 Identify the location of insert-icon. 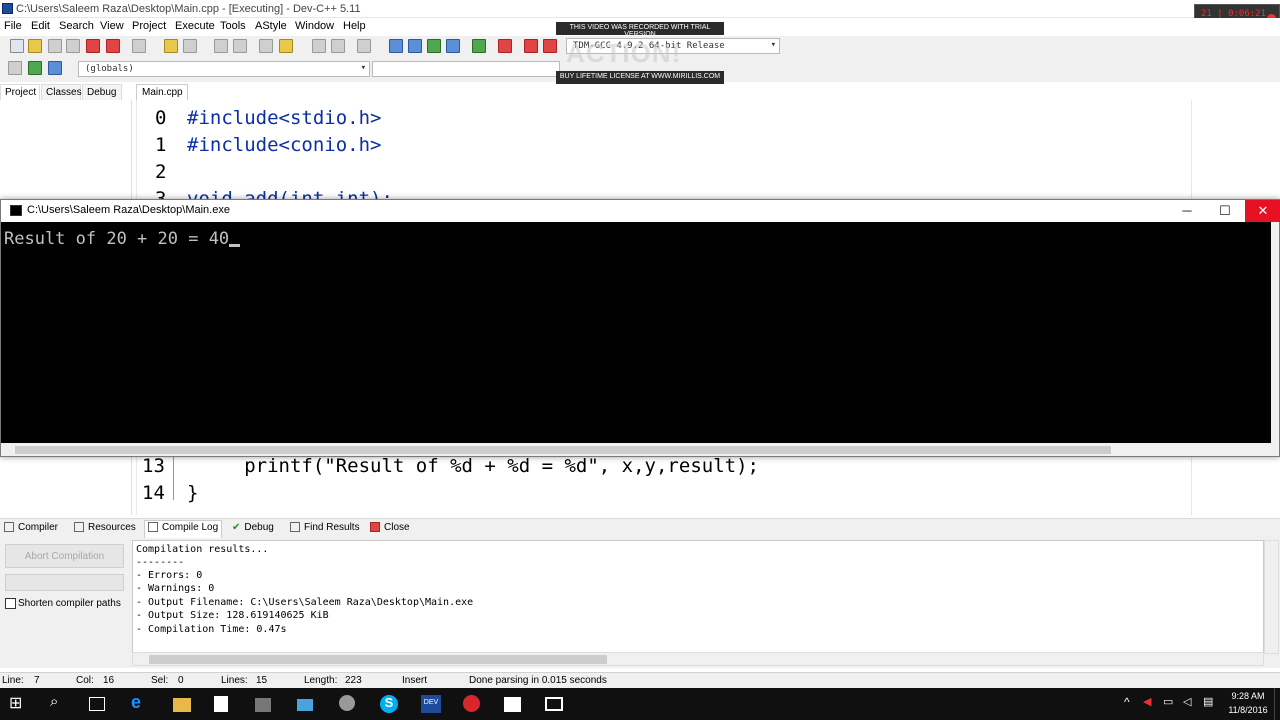
(15, 68).